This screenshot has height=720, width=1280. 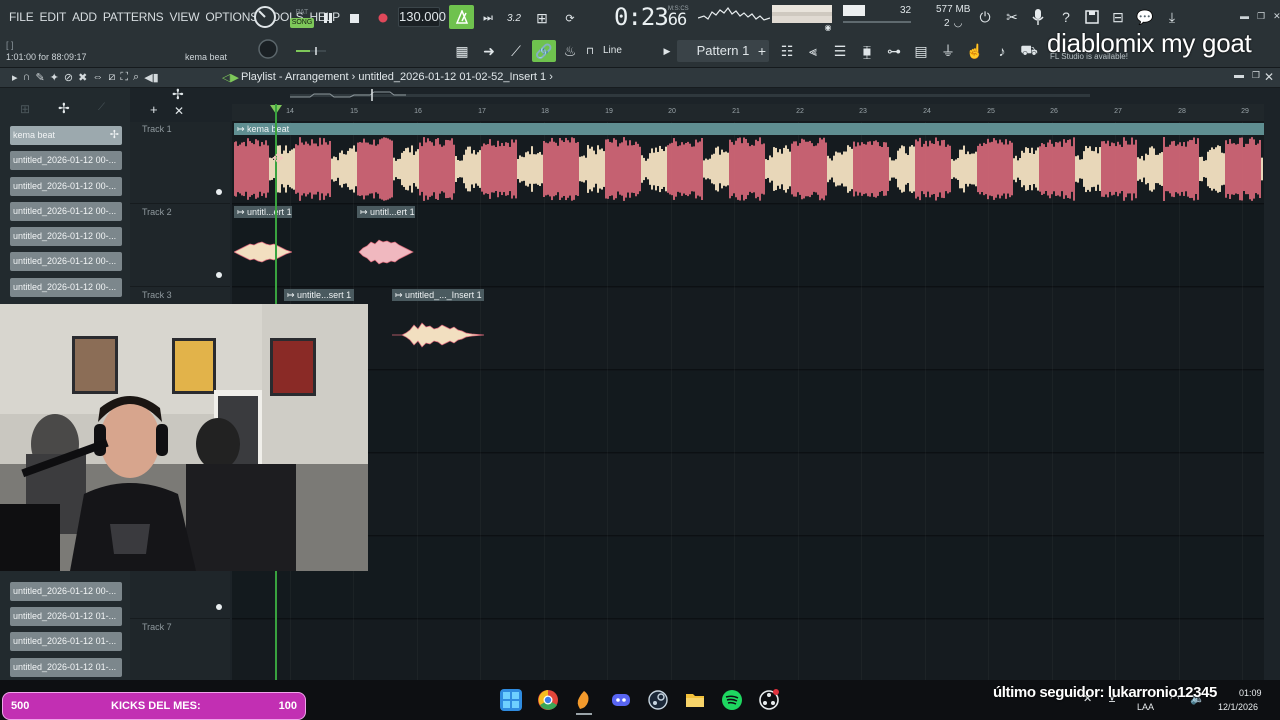 What do you see at coordinates (894, 51) in the screenshot?
I see `browser-button: ⊶` at bounding box center [894, 51].